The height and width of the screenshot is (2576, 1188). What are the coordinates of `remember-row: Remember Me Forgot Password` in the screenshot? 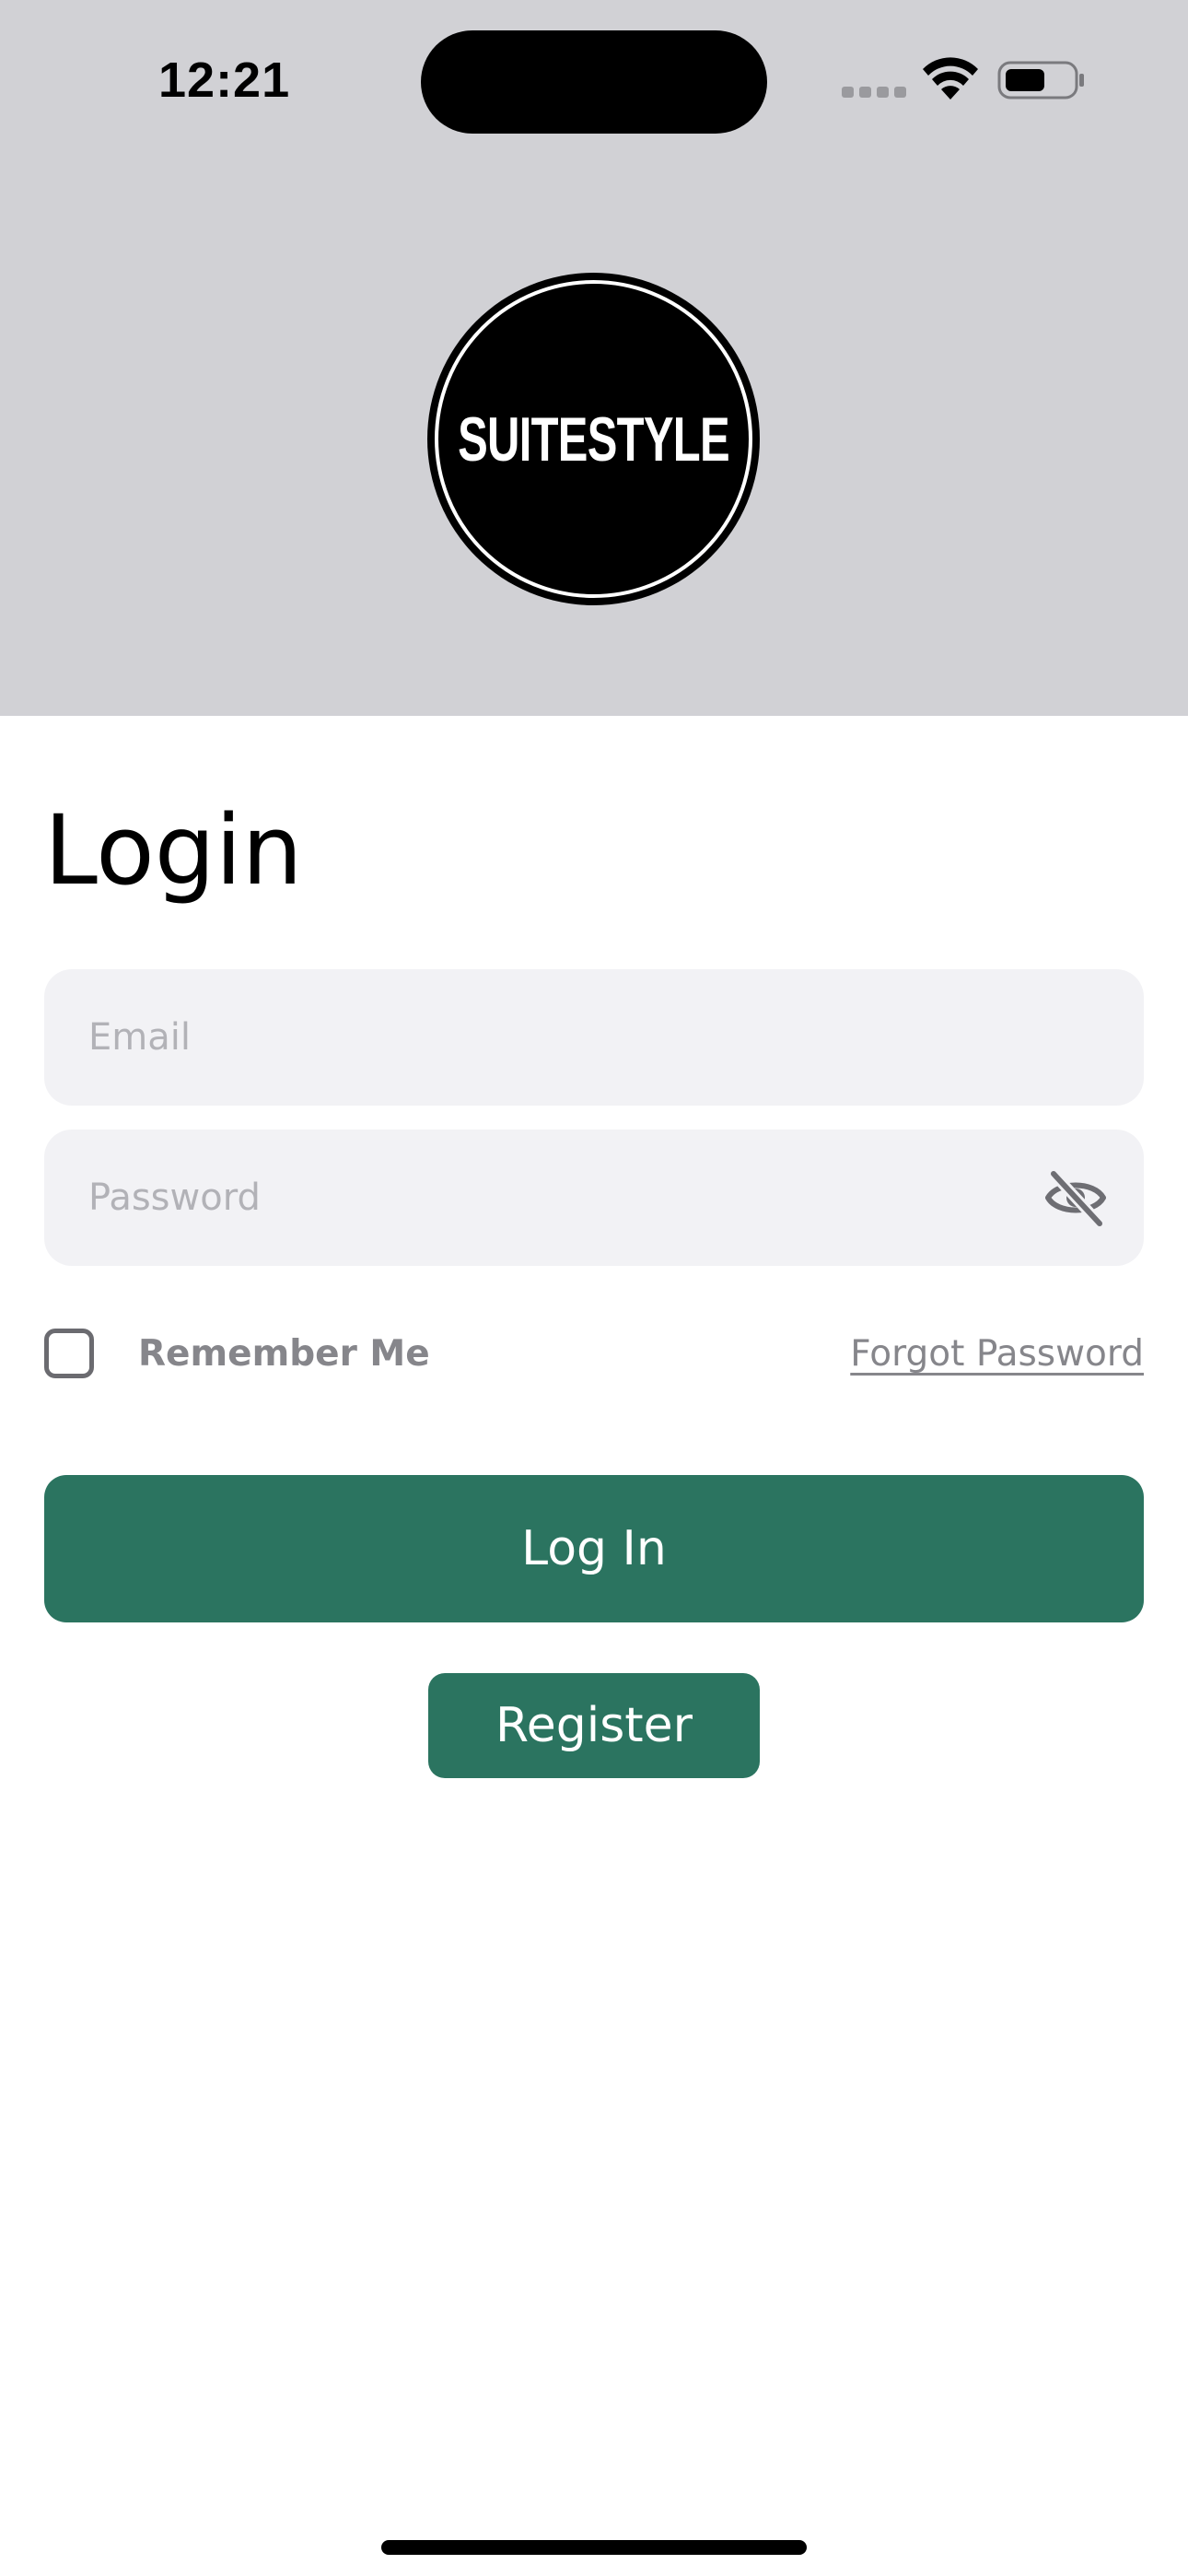 It's located at (594, 1354).